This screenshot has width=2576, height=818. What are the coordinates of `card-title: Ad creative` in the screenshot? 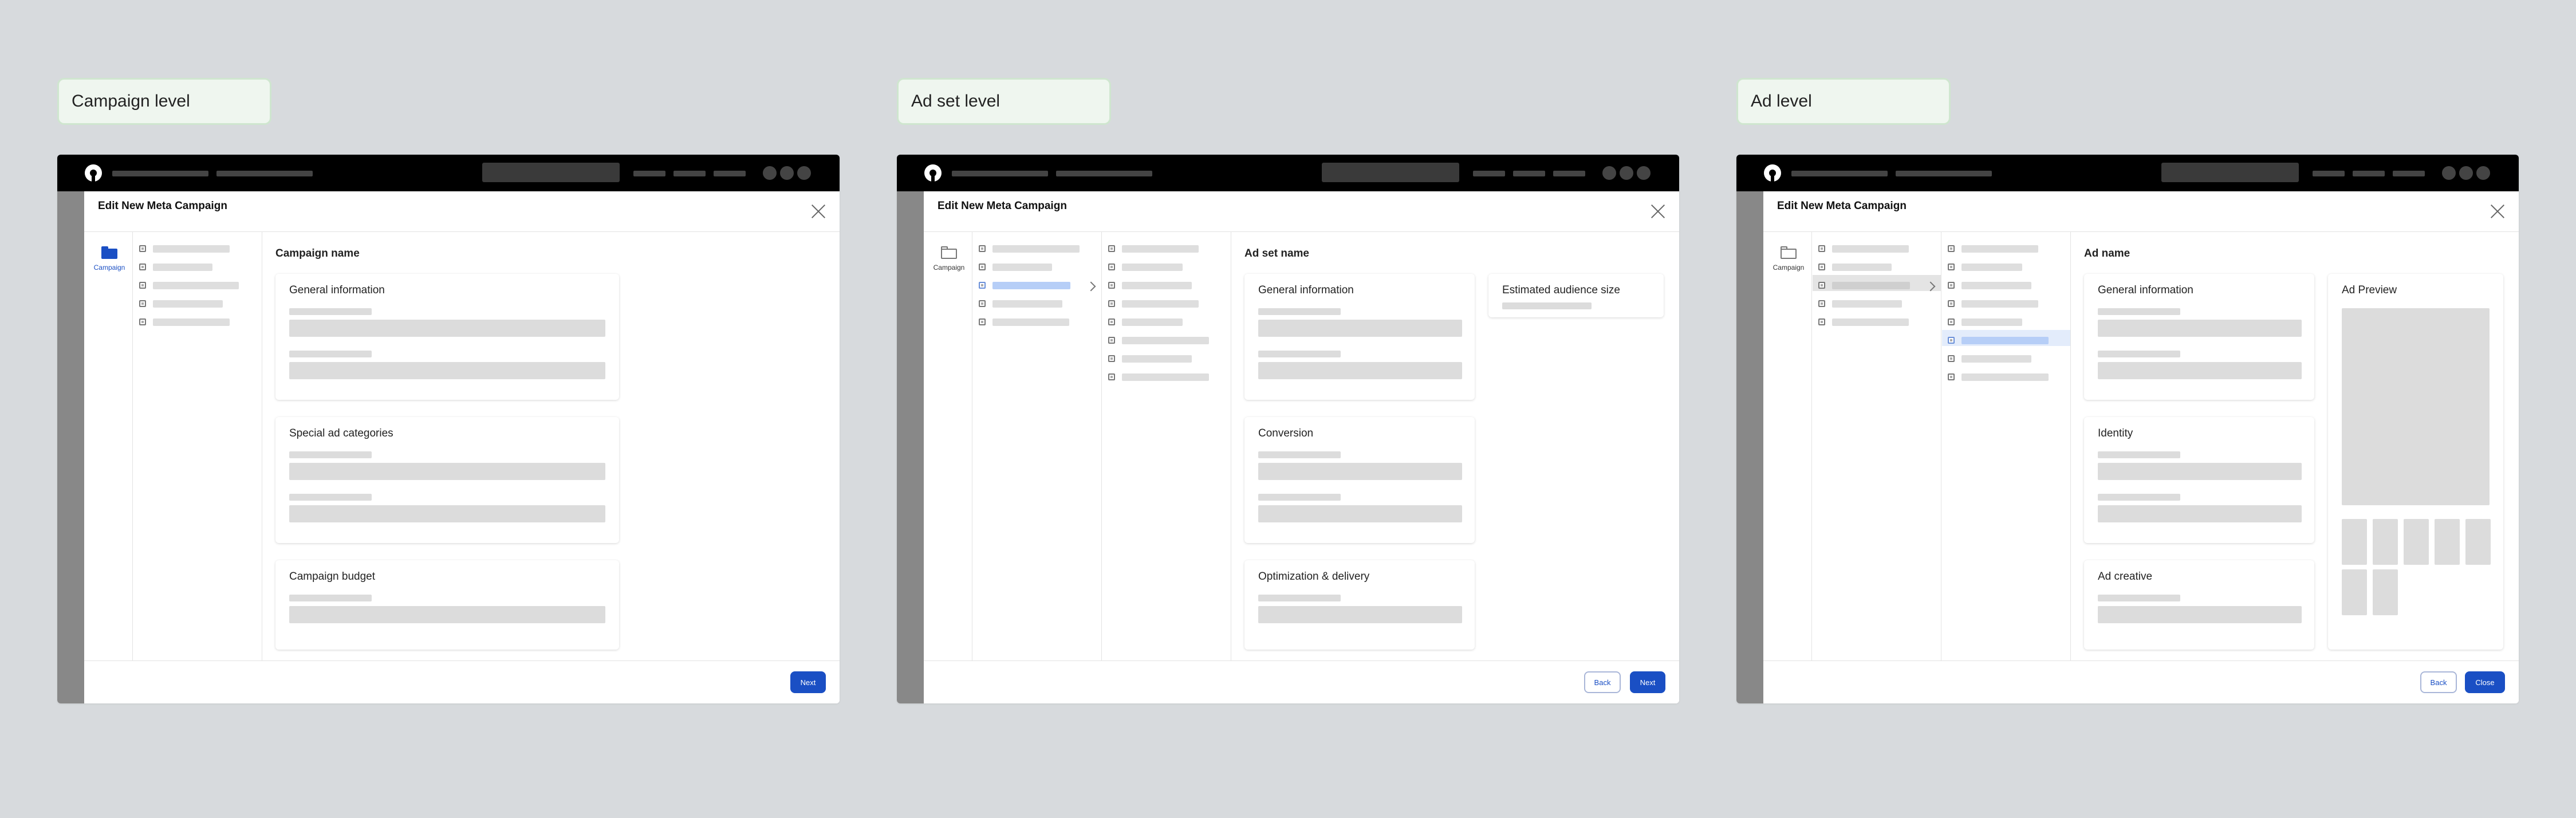 It's located at (2125, 577).